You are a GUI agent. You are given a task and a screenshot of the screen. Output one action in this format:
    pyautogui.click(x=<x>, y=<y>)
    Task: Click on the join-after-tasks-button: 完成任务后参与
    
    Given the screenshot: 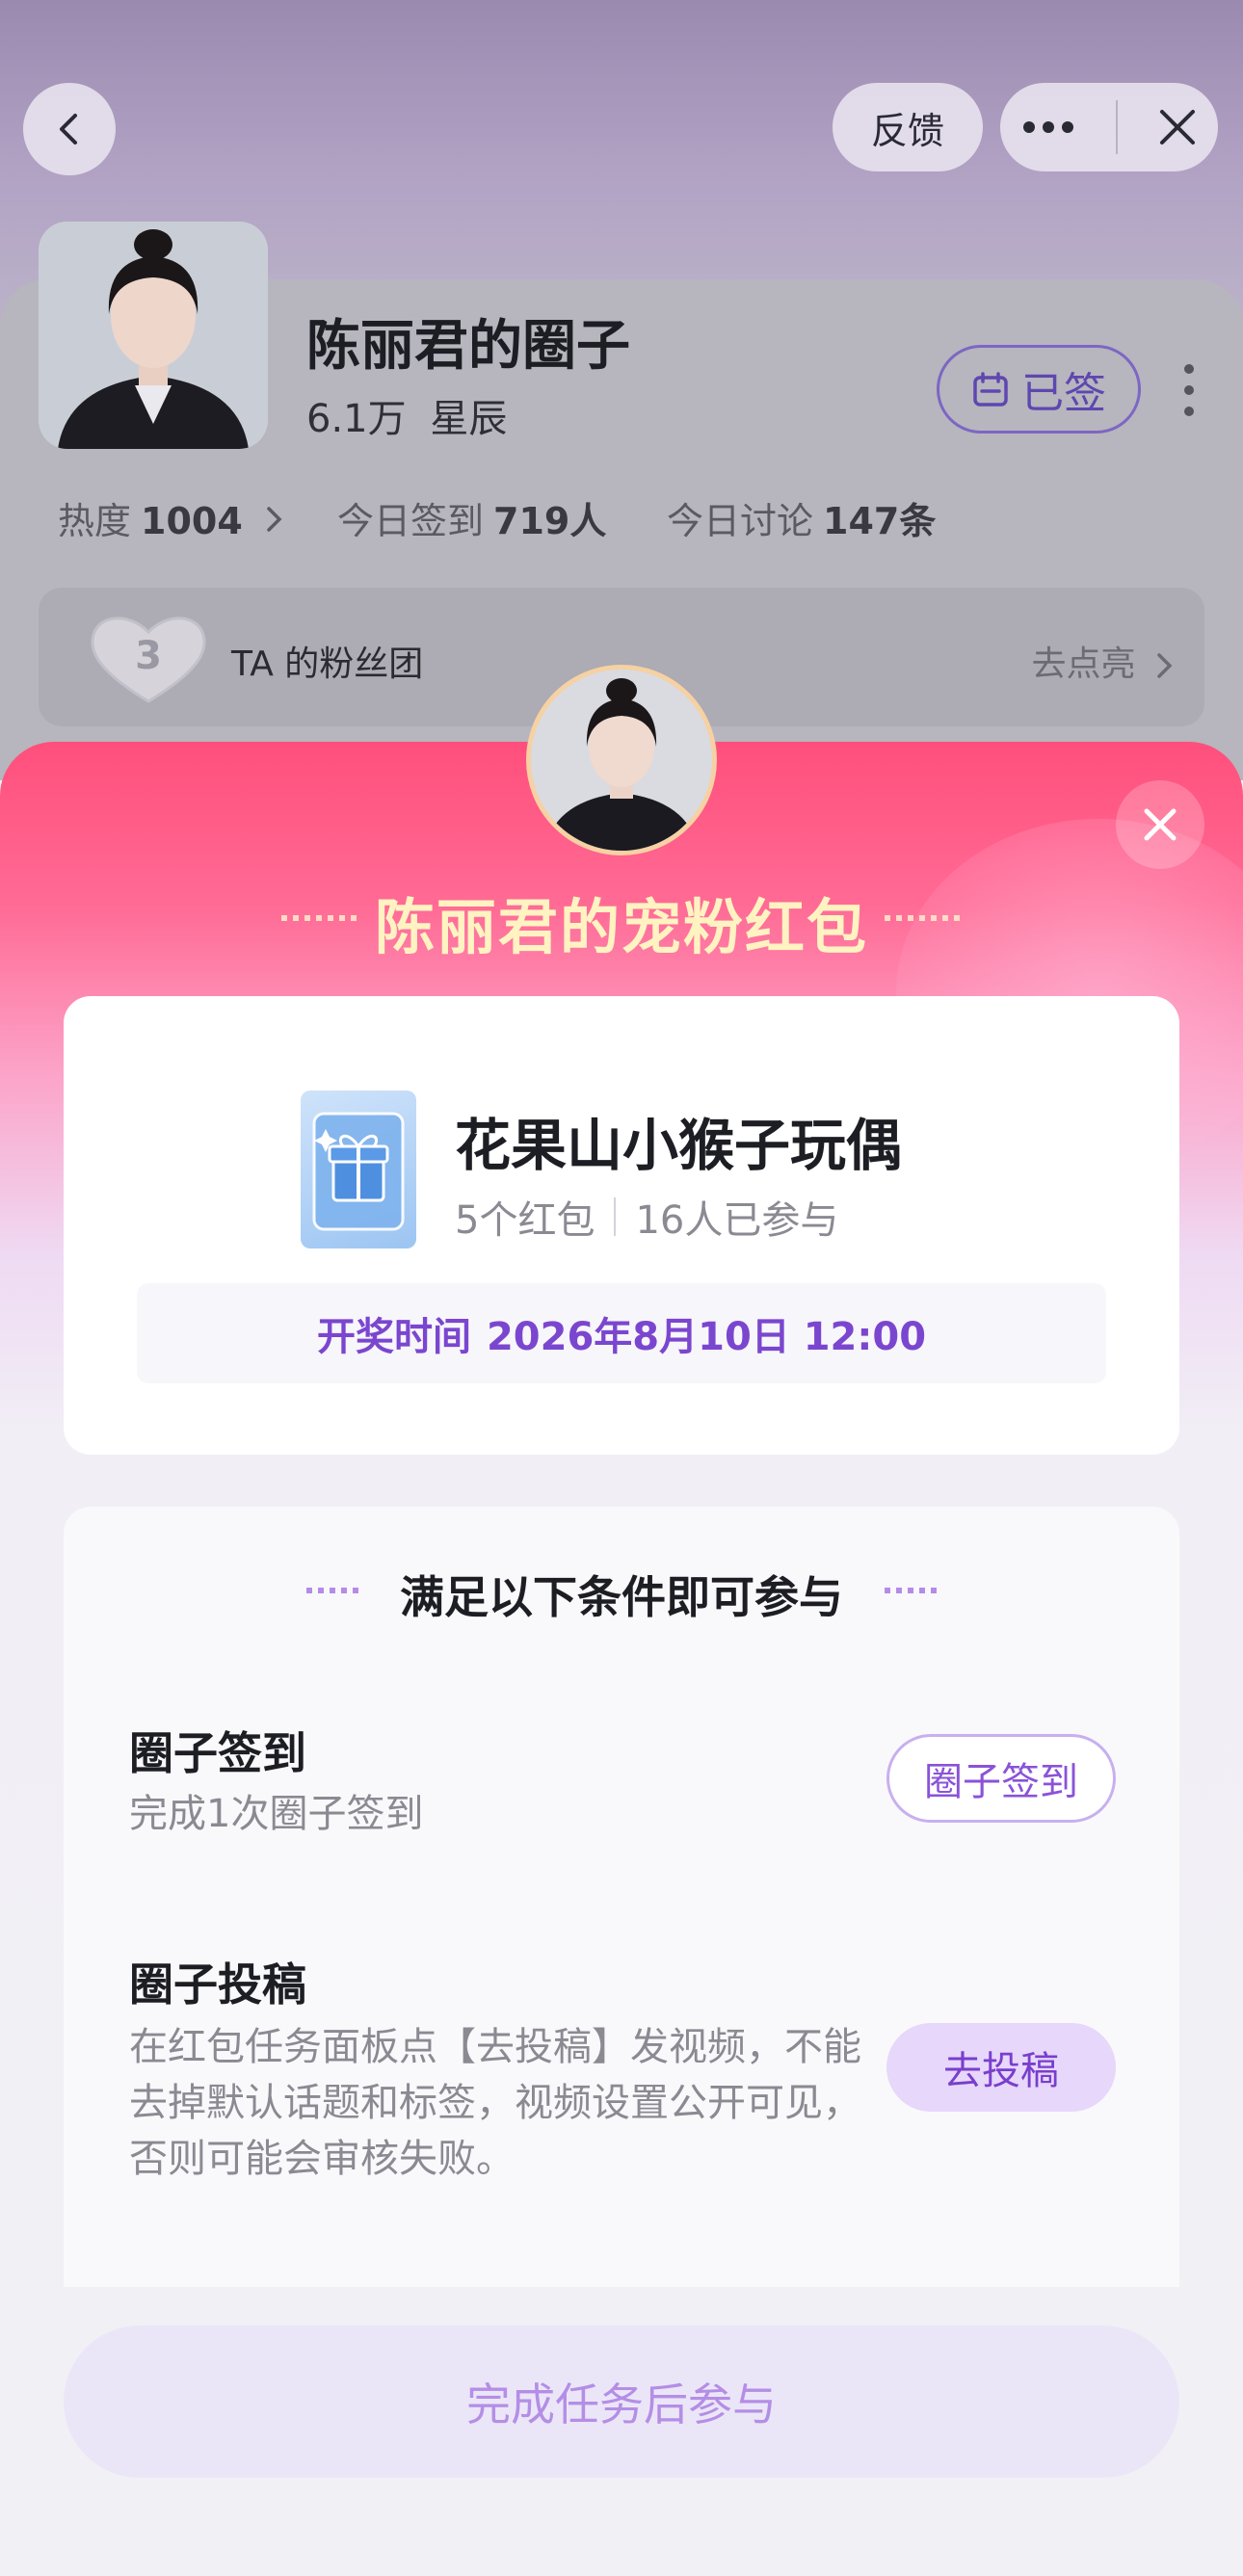 What is the action you would take?
    pyautogui.click(x=621, y=2402)
    